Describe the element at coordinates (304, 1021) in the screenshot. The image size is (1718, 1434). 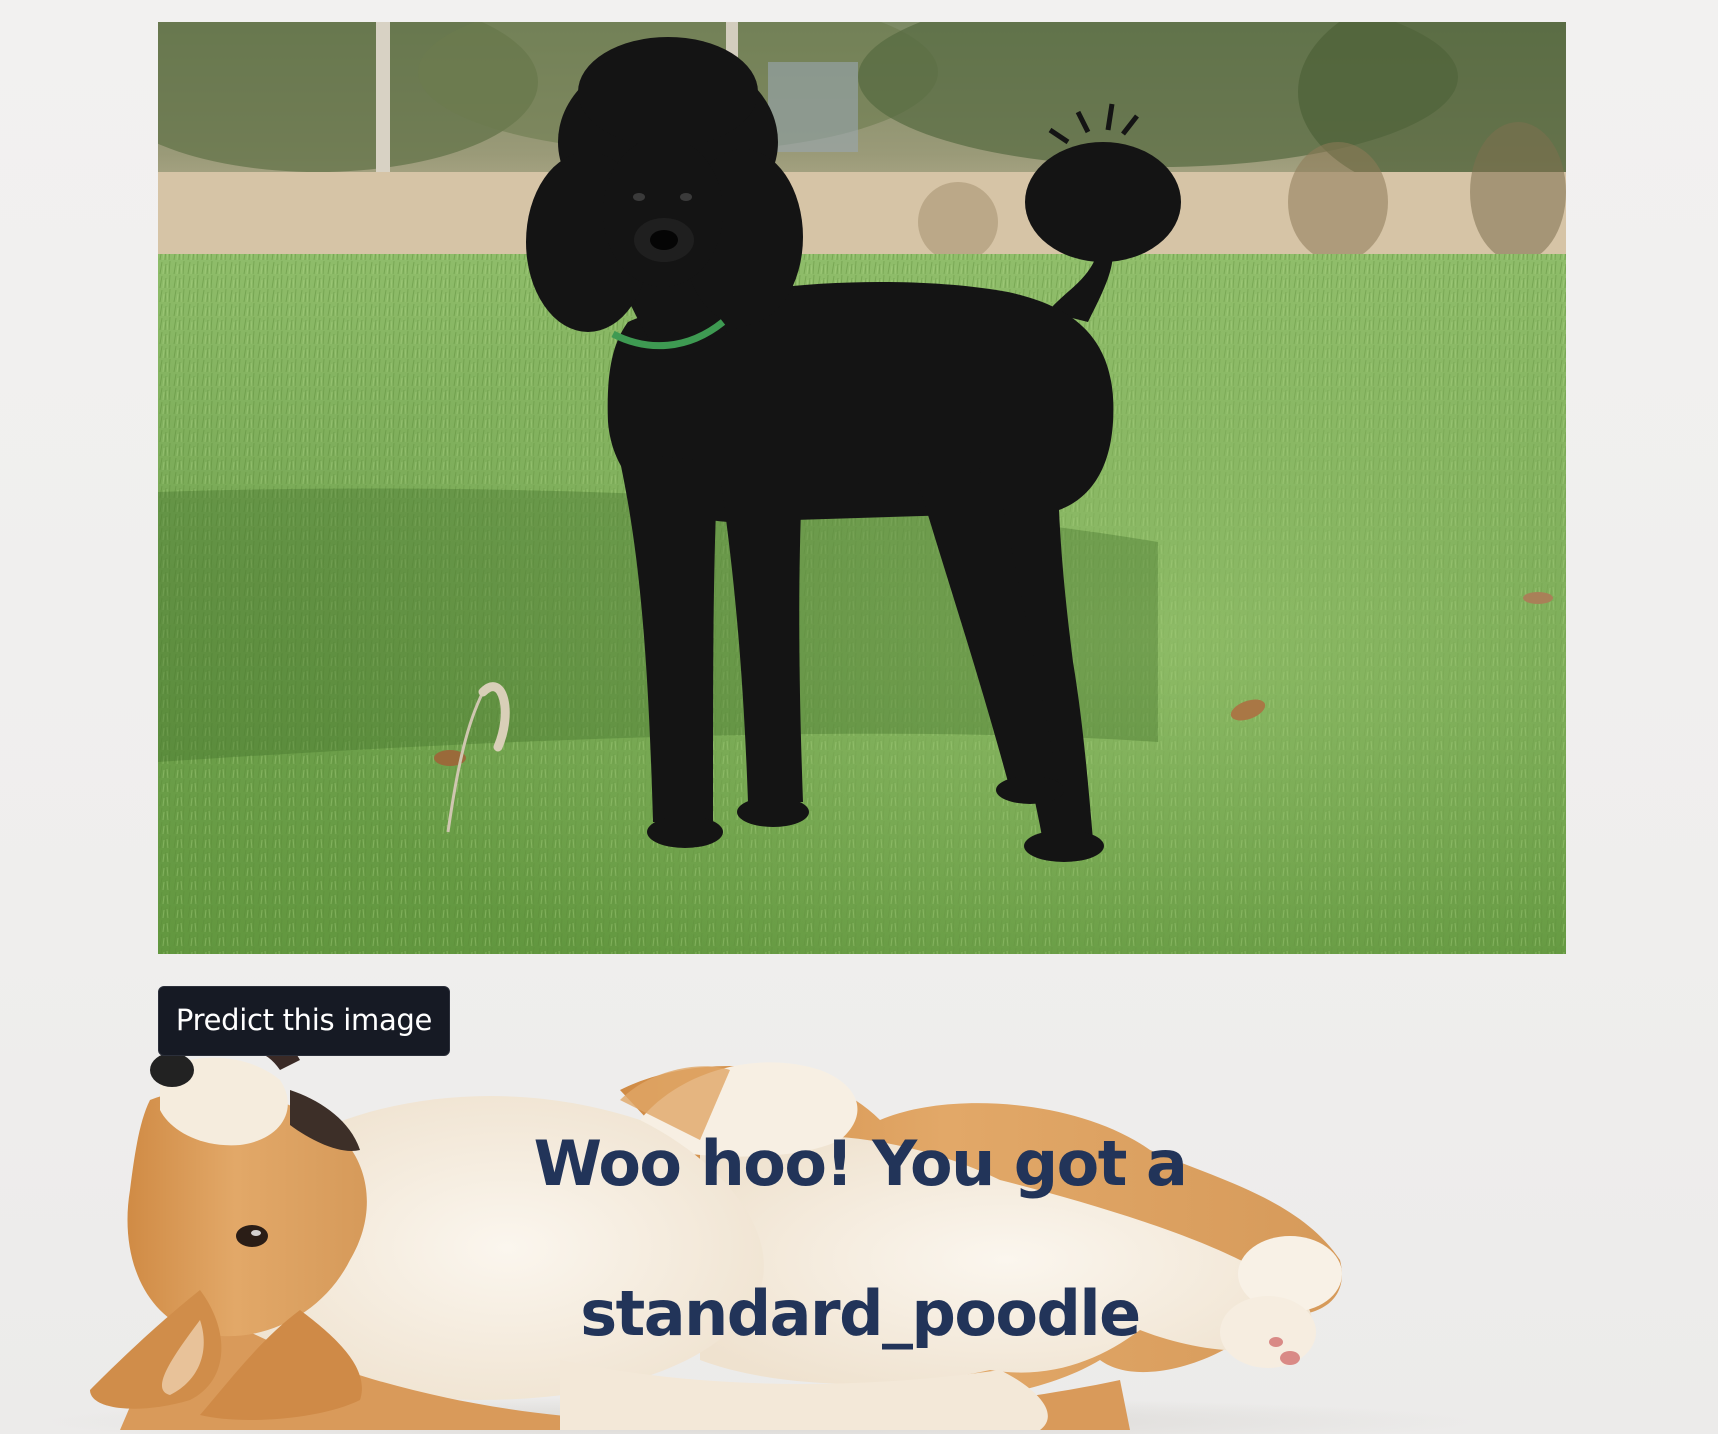
I see `predict-button: Predict this image` at that location.